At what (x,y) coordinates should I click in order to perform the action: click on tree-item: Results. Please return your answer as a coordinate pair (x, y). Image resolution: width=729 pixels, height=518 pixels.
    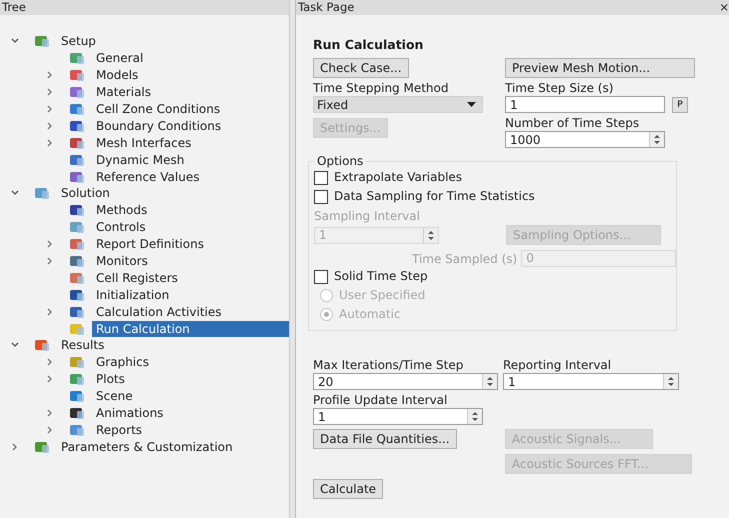
    Looking at the image, I should click on (173, 345).